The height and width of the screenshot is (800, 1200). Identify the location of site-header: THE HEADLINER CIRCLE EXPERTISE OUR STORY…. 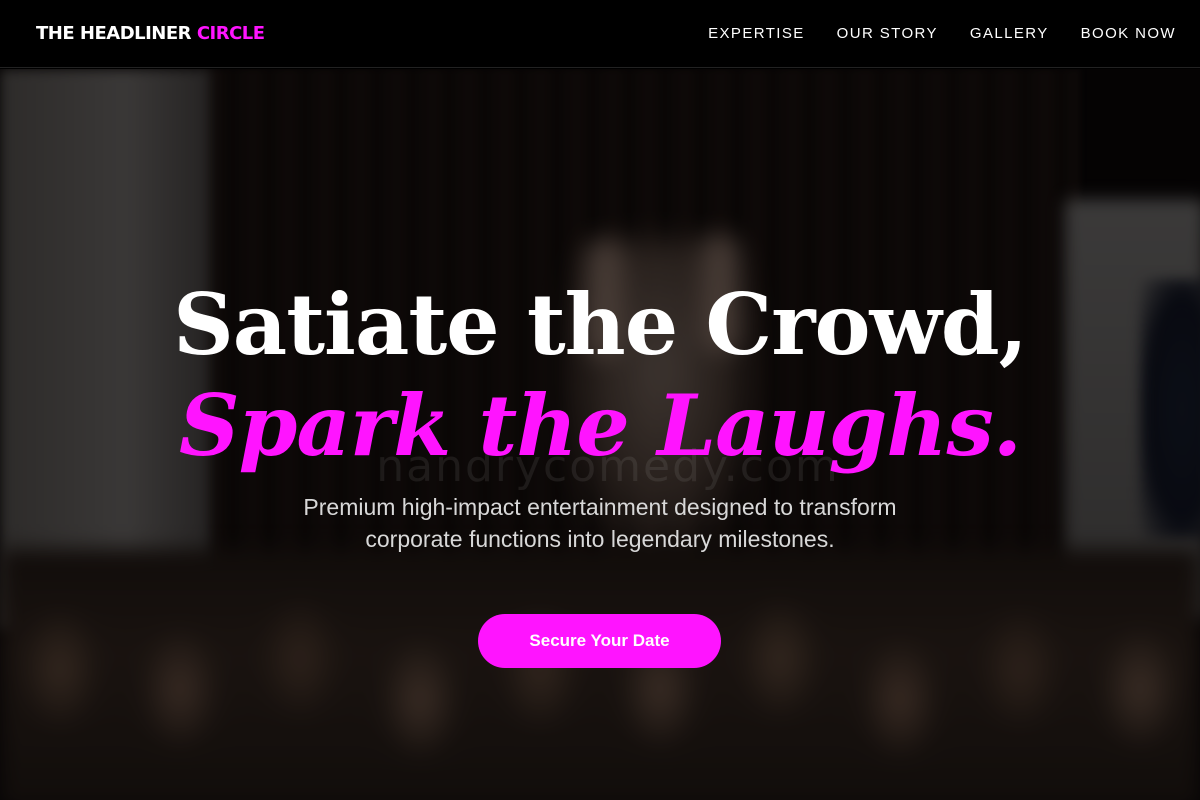
(600, 34).